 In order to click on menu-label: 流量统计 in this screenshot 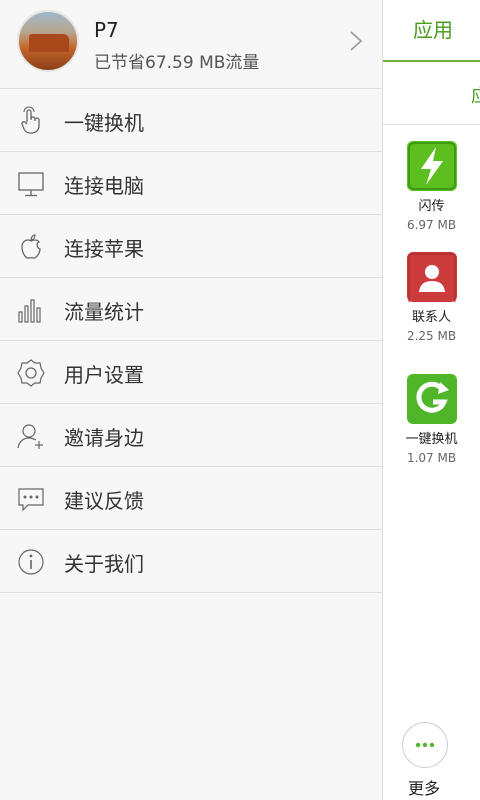, I will do `click(104, 312)`.